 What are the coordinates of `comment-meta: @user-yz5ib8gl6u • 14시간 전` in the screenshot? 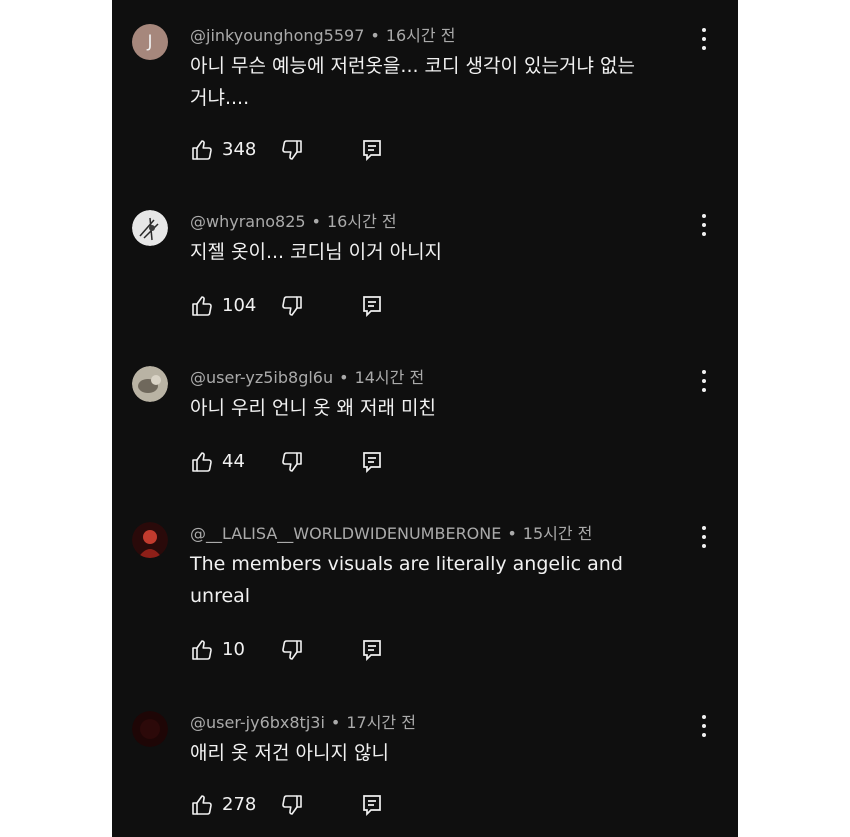 It's located at (307, 376).